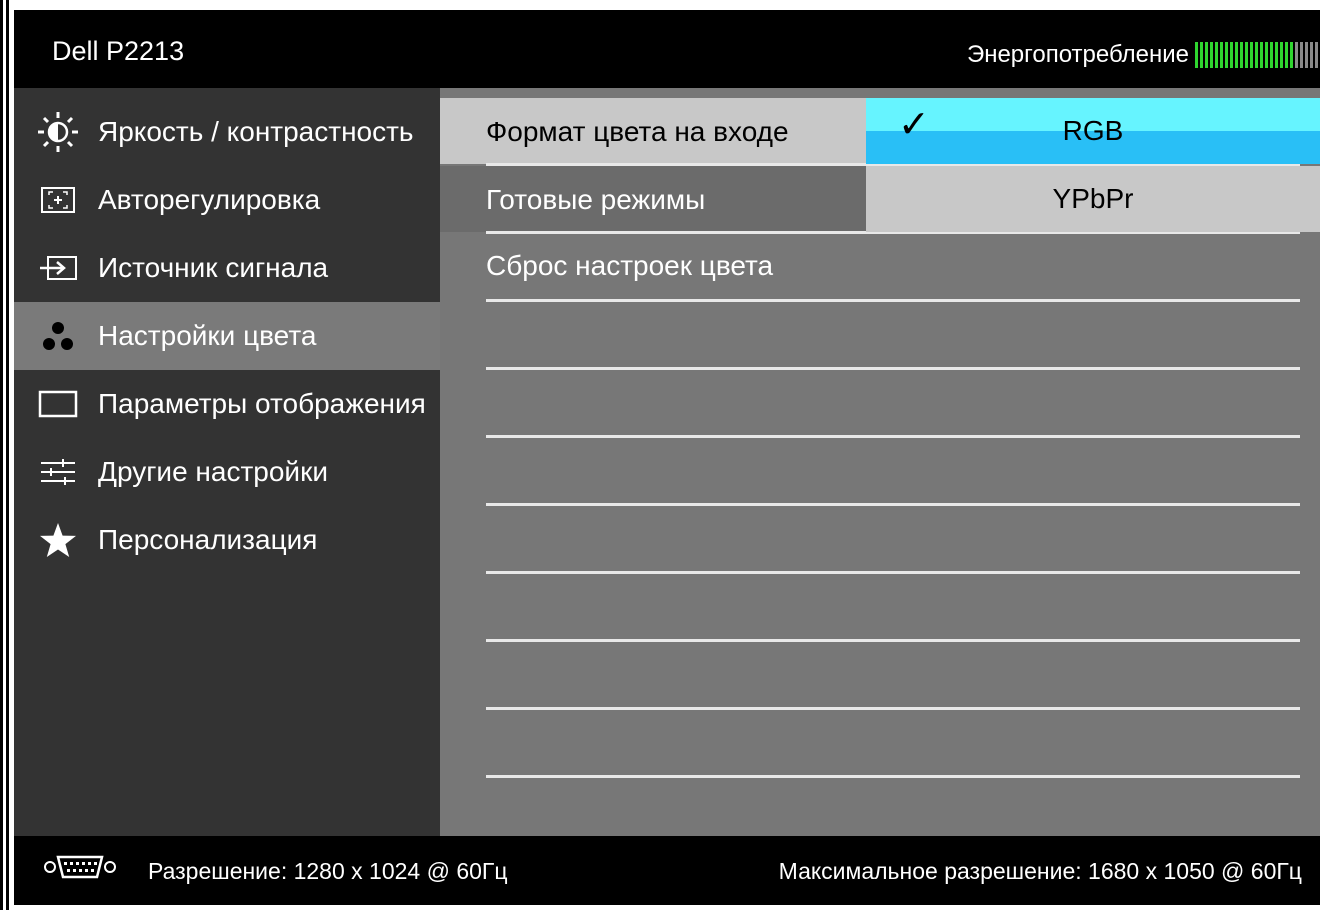  I want to click on menu-item-display-settings: Параметры отображения, so click(227, 404).